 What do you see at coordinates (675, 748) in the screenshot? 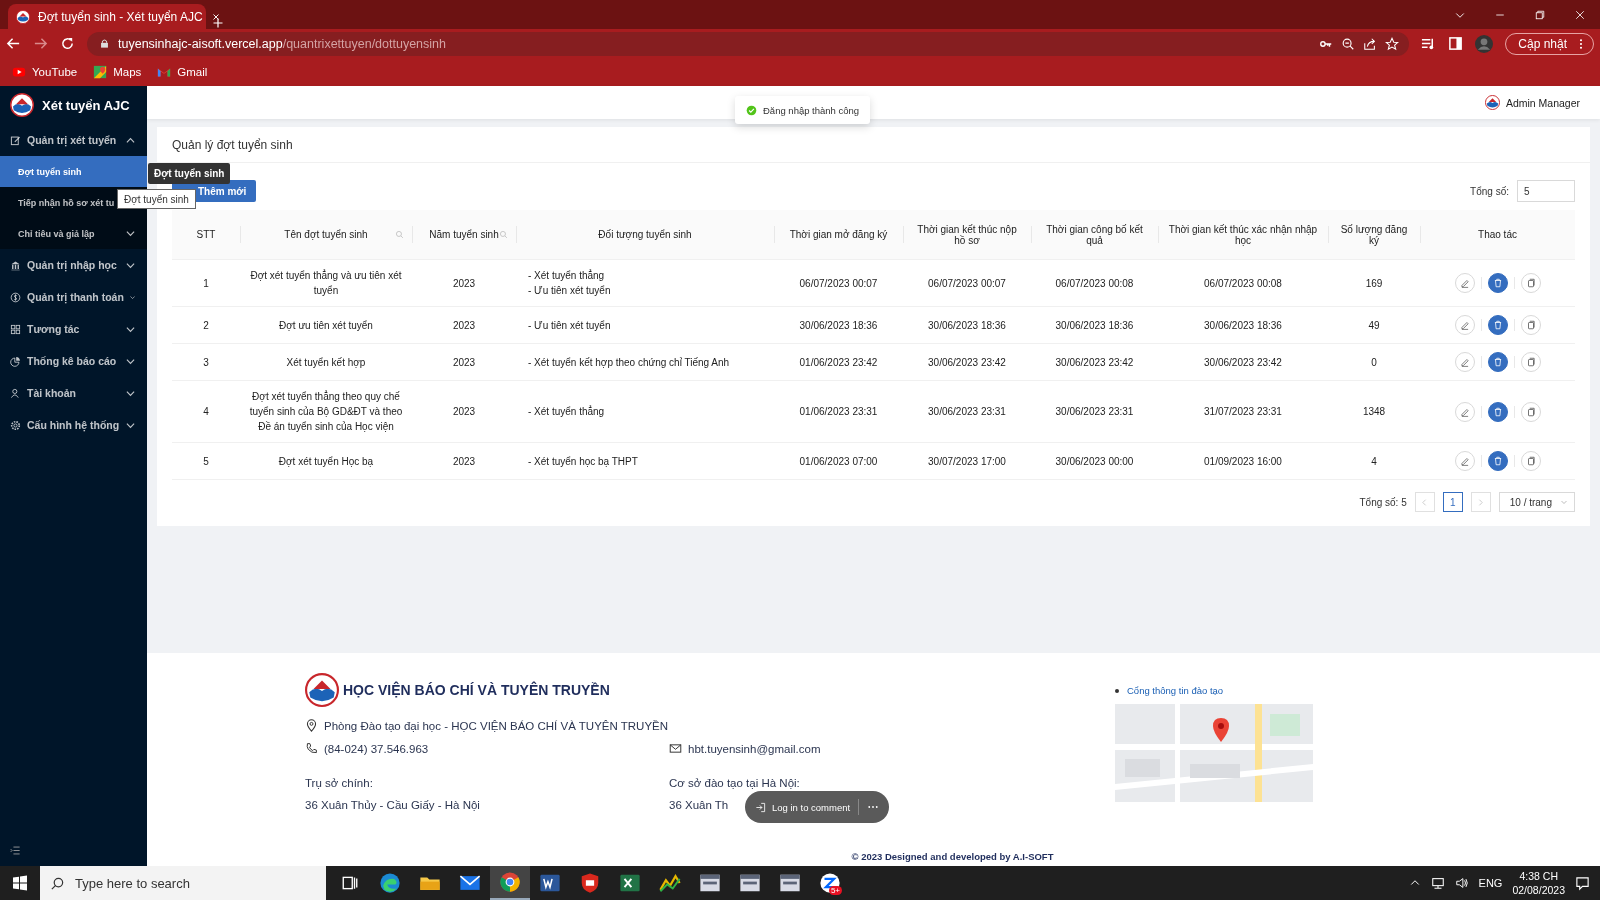
I see `mail-icon` at bounding box center [675, 748].